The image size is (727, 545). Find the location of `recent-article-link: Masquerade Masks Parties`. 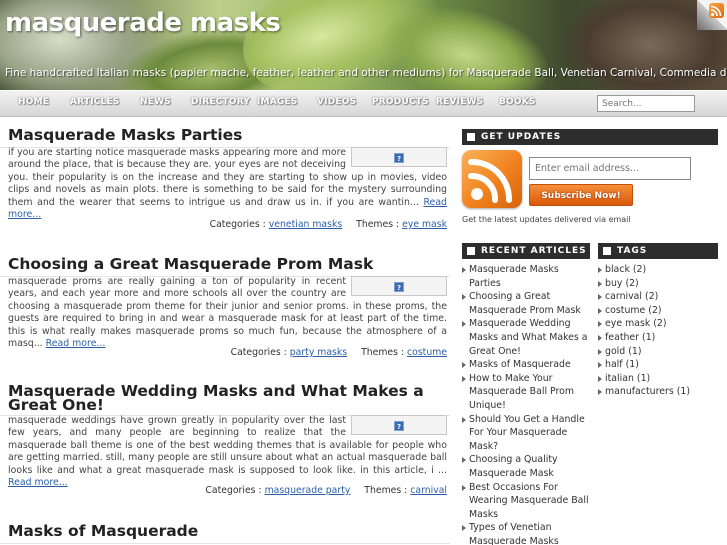

recent-article-link: Masquerade Masks Parties is located at coordinates (514, 276).